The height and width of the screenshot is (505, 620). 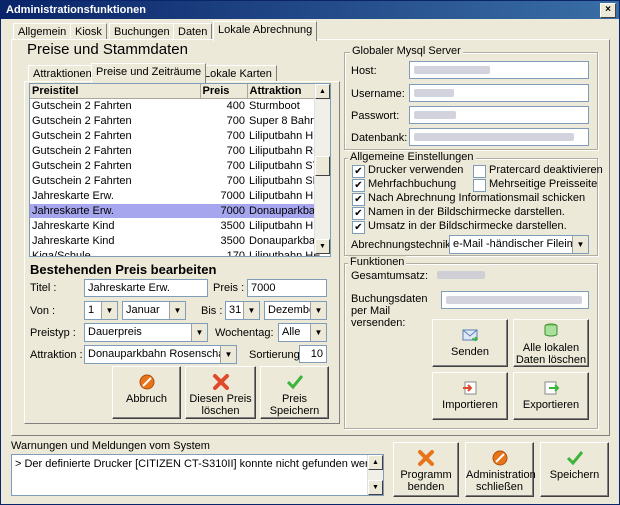 What do you see at coordinates (358, 171) in the screenshot?
I see `drucker-checkbox: ✔` at bounding box center [358, 171].